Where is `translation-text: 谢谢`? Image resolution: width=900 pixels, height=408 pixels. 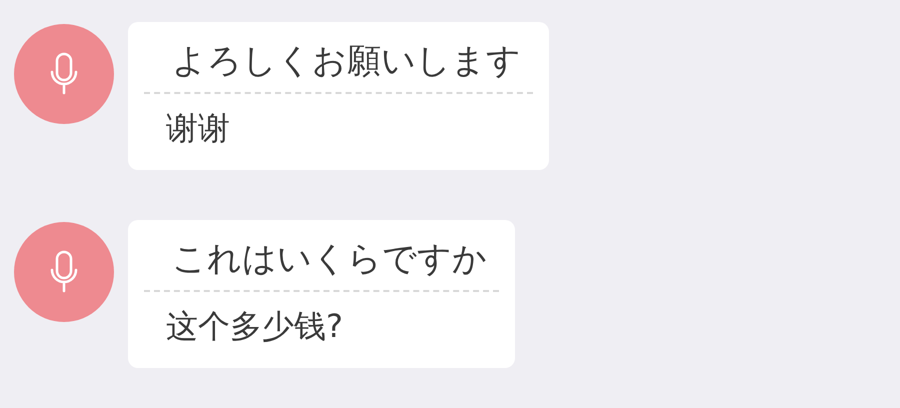
translation-text: 谢谢 is located at coordinates (197, 128).